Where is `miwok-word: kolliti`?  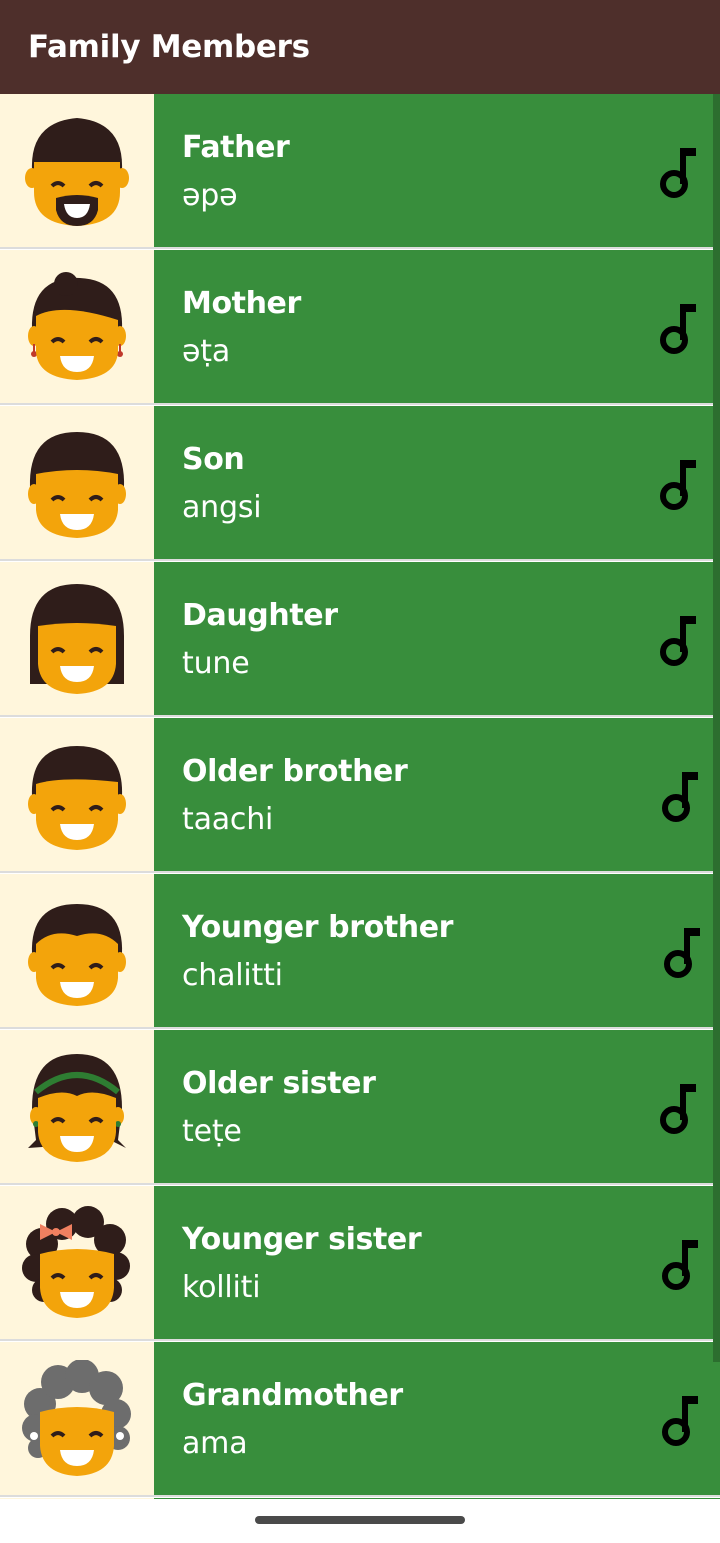
miwok-word: kolliti is located at coordinates (221, 1287).